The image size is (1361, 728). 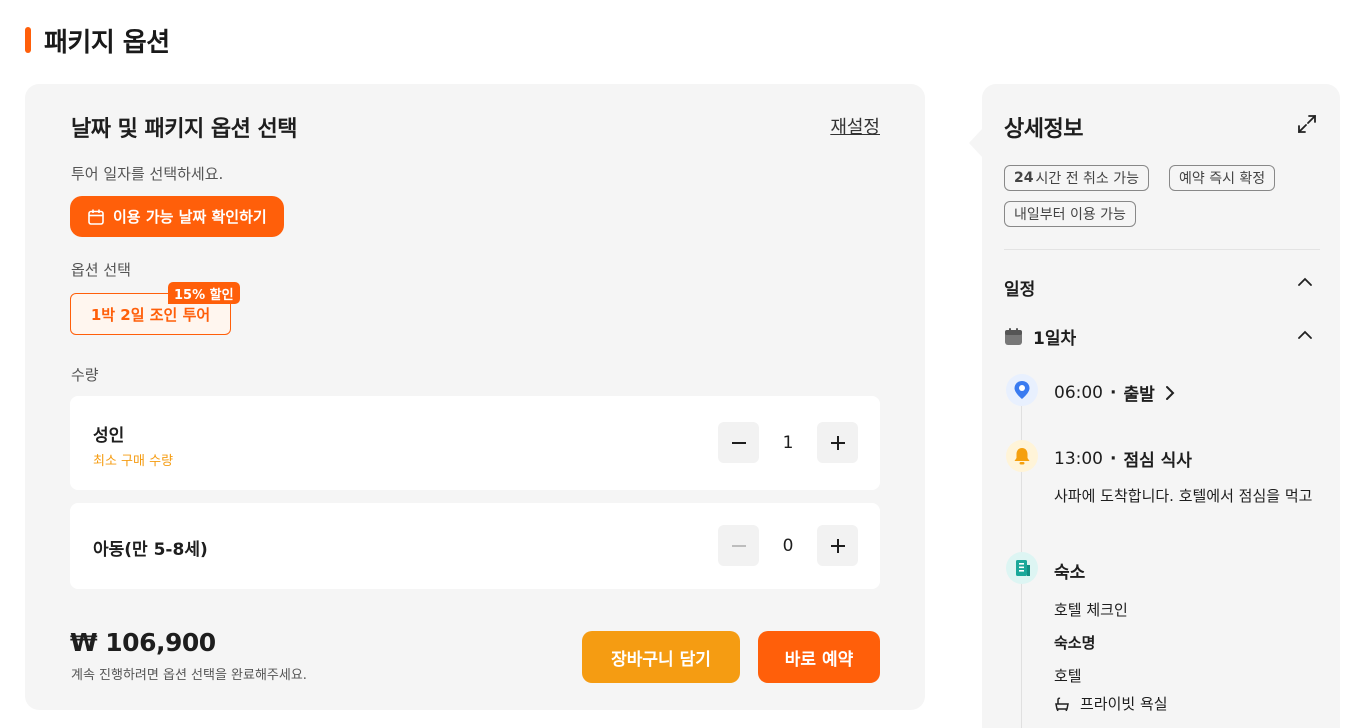 I want to click on timeline-time: 06:00, so click(x=1078, y=392).